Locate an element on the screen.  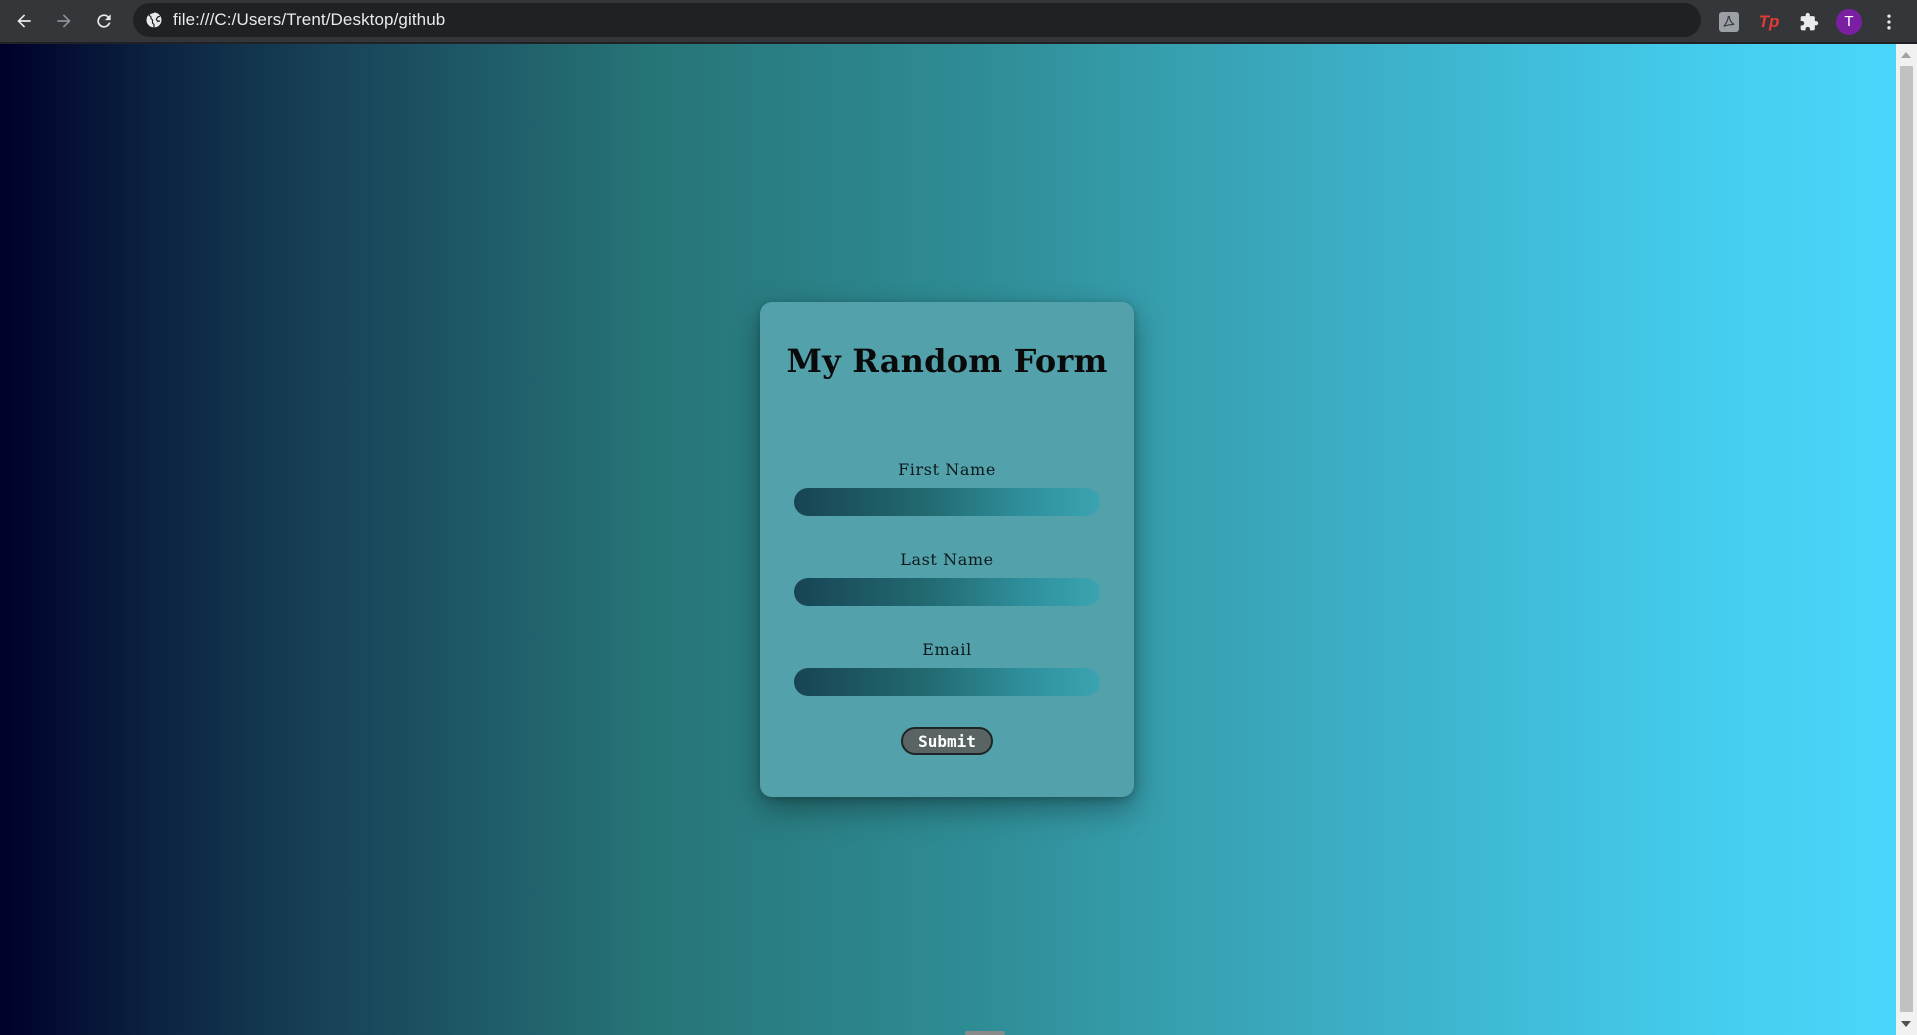
scroll-down-arrow-icon is located at coordinates (1906, 1024).